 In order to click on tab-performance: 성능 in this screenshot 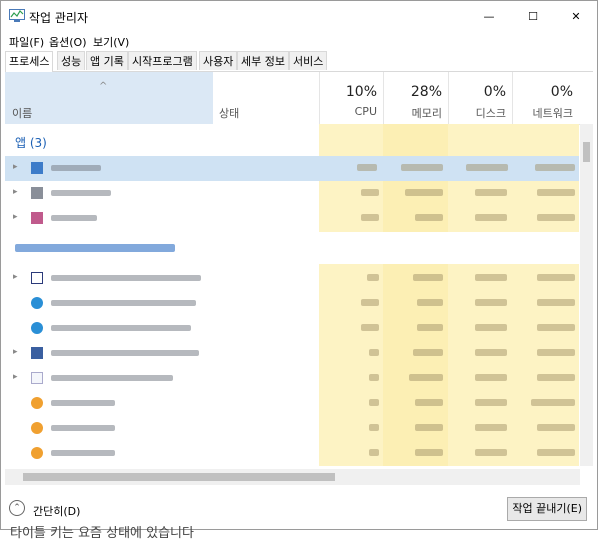, I will do `click(71, 60)`.